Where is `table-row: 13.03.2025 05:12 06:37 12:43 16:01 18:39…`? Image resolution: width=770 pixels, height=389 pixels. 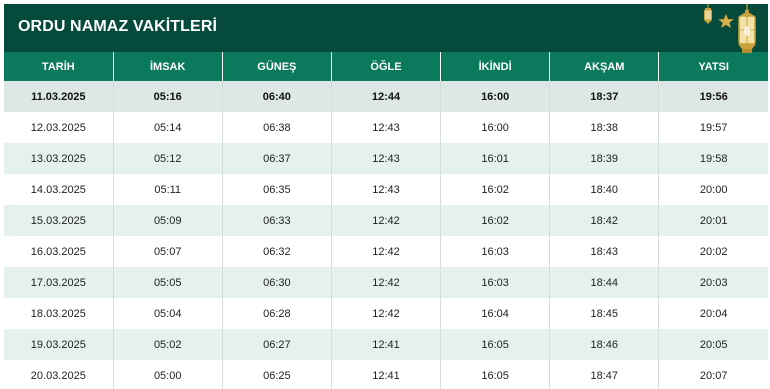
table-row: 13.03.2025 05:12 06:37 12:43 16:01 18:39… is located at coordinates (386, 158).